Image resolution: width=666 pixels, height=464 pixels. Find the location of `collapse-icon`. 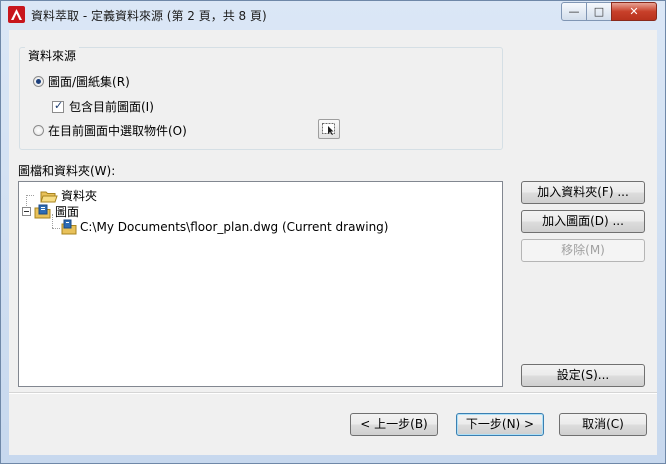

collapse-icon is located at coordinates (26, 211).